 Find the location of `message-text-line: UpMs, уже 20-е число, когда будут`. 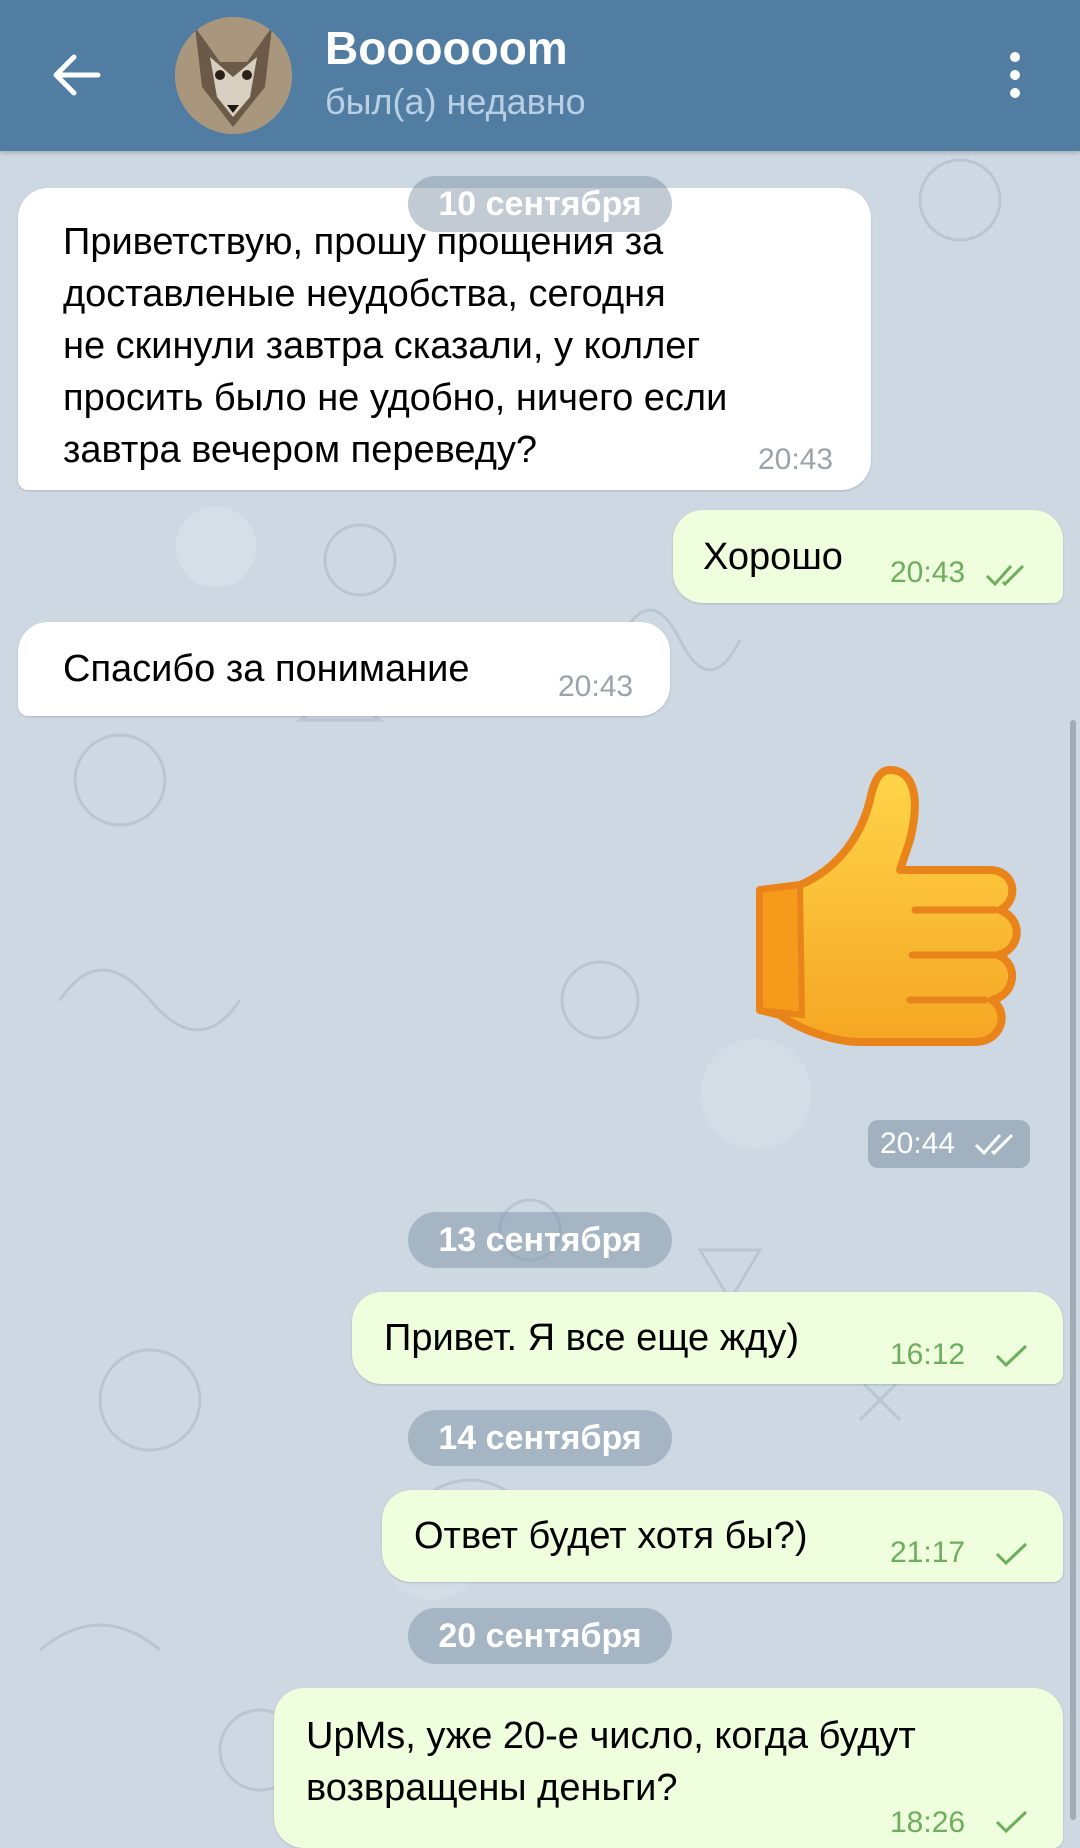

message-text-line: UpMs, уже 20-е число, когда будут is located at coordinates (611, 1736).